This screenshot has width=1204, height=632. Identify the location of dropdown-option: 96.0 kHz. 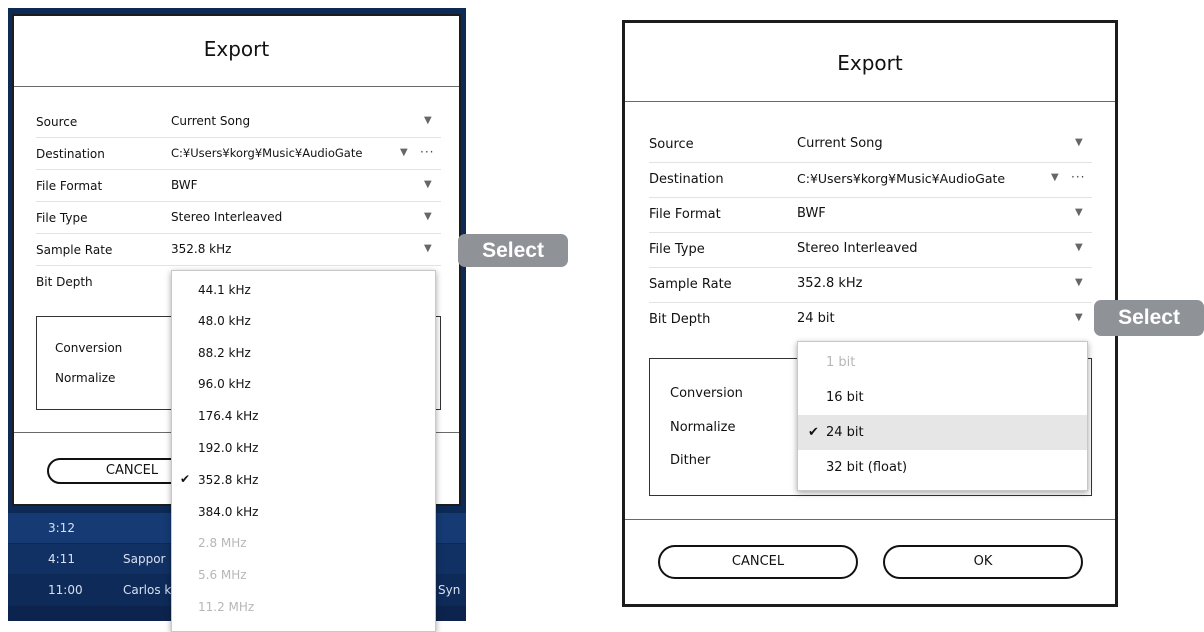
(303, 380).